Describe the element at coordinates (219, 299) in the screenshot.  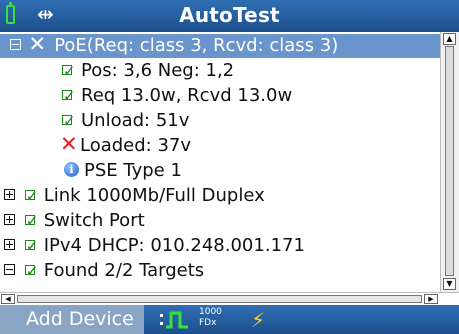
I see `horizontal-scroll-thumb` at that location.